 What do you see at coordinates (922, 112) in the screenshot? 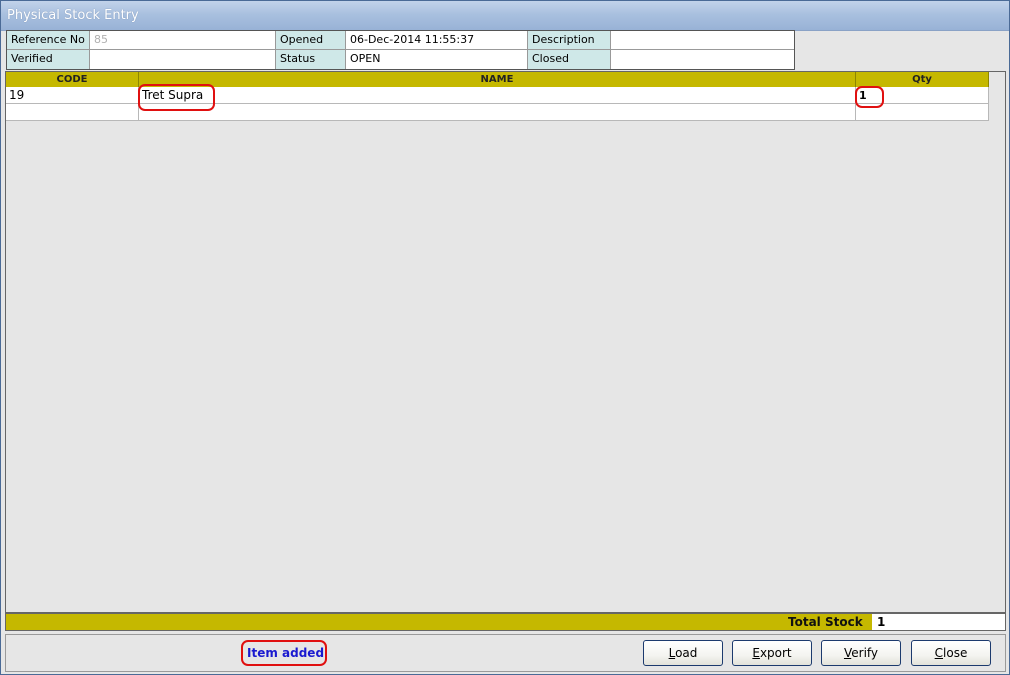
I see `row-2-qty-cell` at bounding box center [922, 112].